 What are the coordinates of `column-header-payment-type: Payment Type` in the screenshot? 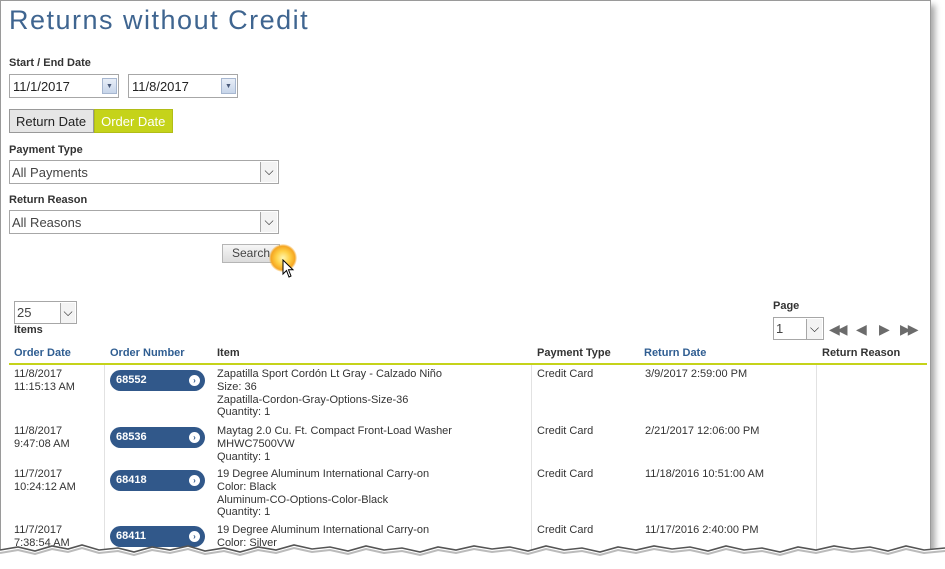 It's located at (574, 353).